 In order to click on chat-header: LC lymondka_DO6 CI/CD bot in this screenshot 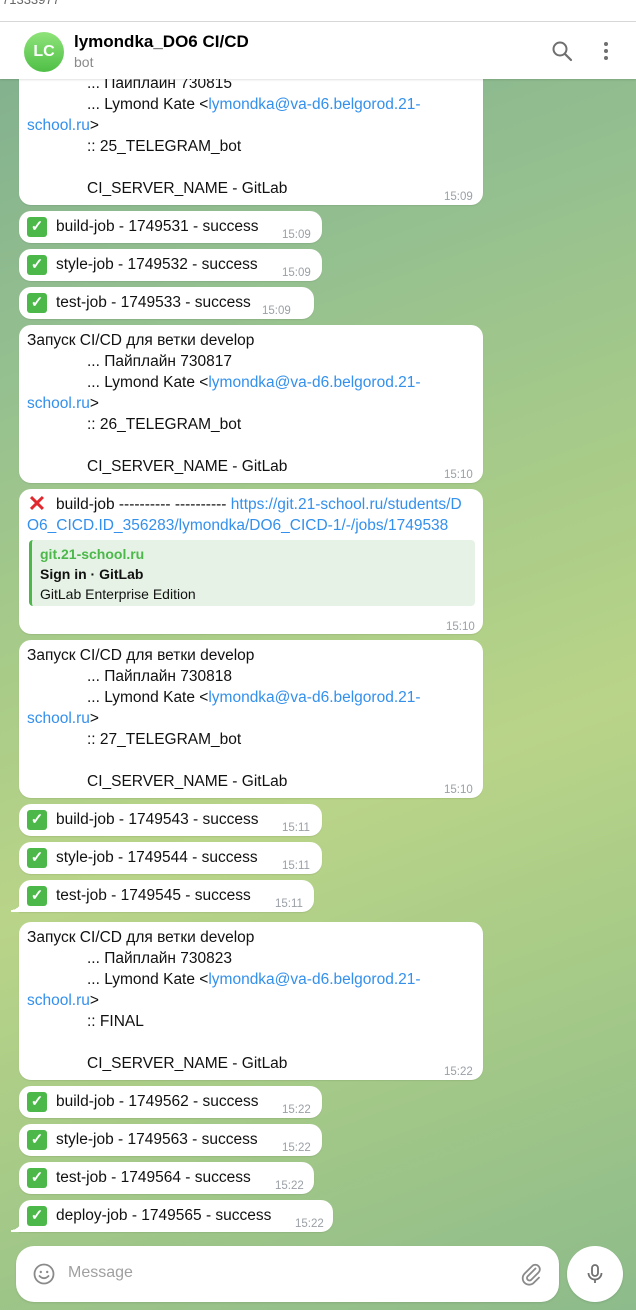, I will do `click(318, 50)`.